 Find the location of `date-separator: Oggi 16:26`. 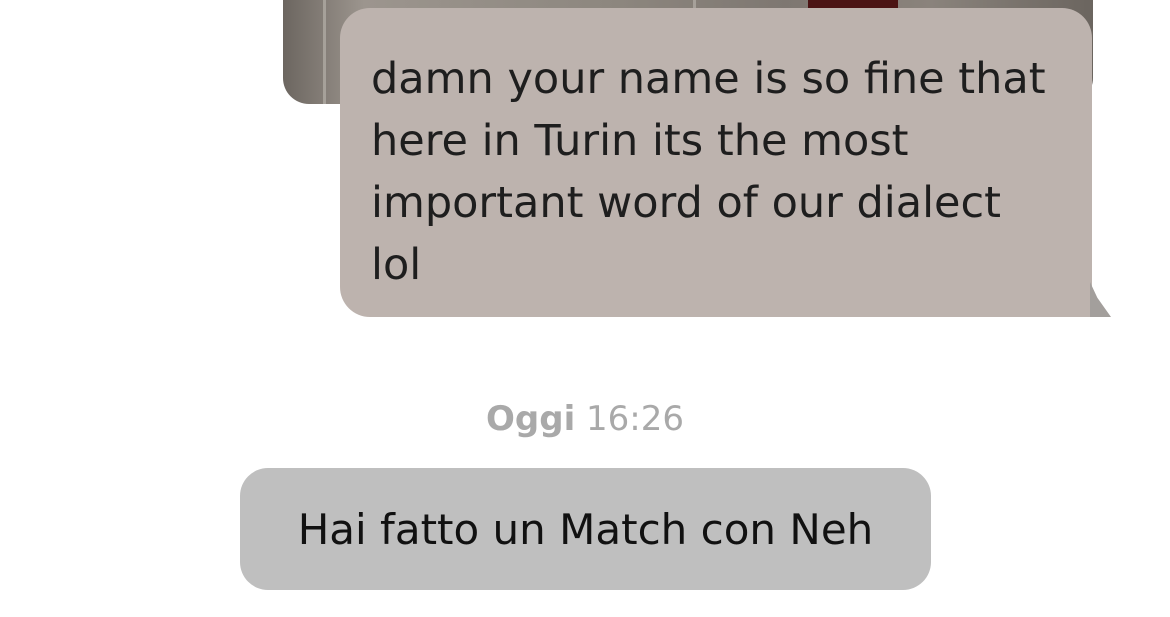

date-separator: Oggi 16:26 is located at coordinates (585, 419).